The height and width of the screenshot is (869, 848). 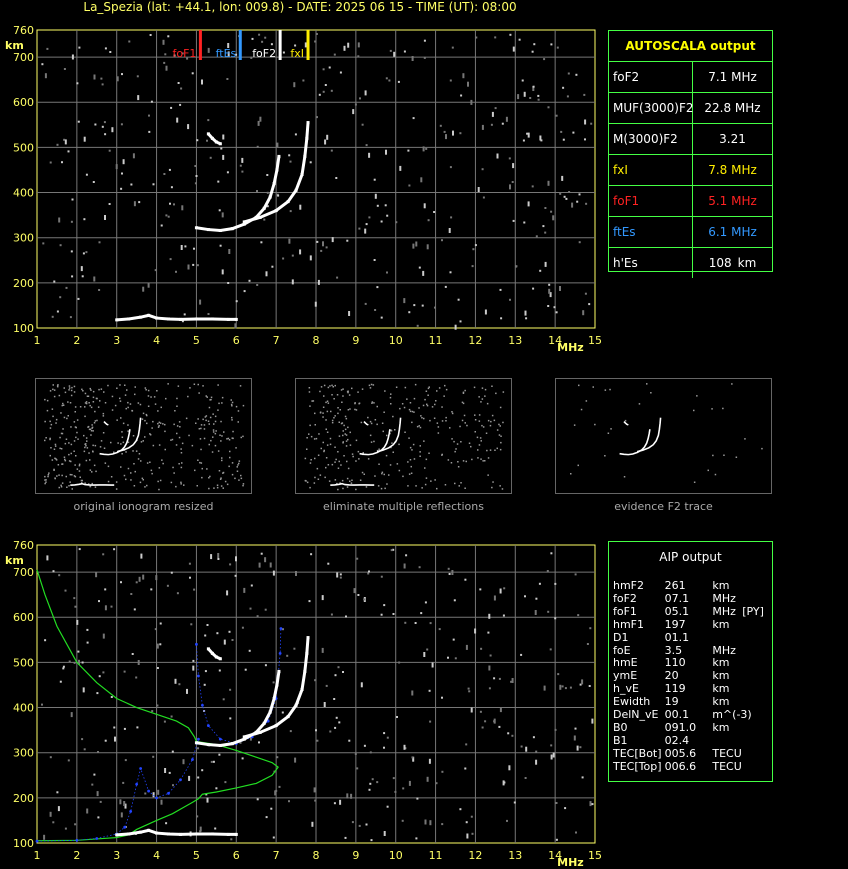 I want to click on x-axis-label: MHz, so click(x=570, y=862).